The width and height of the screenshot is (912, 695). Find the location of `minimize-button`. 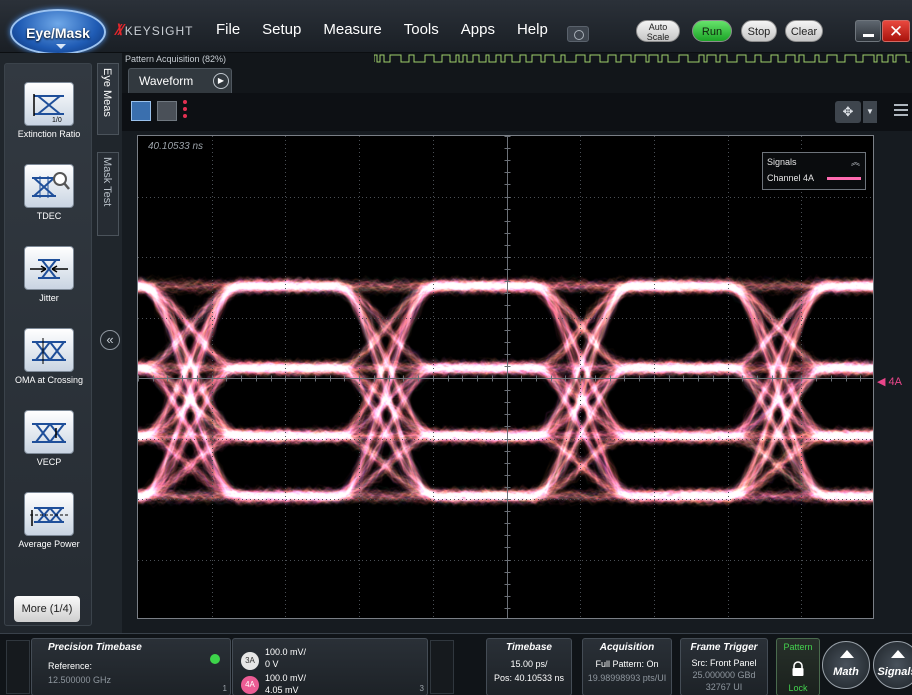

minimize-button is located at coordinates (868, 31).